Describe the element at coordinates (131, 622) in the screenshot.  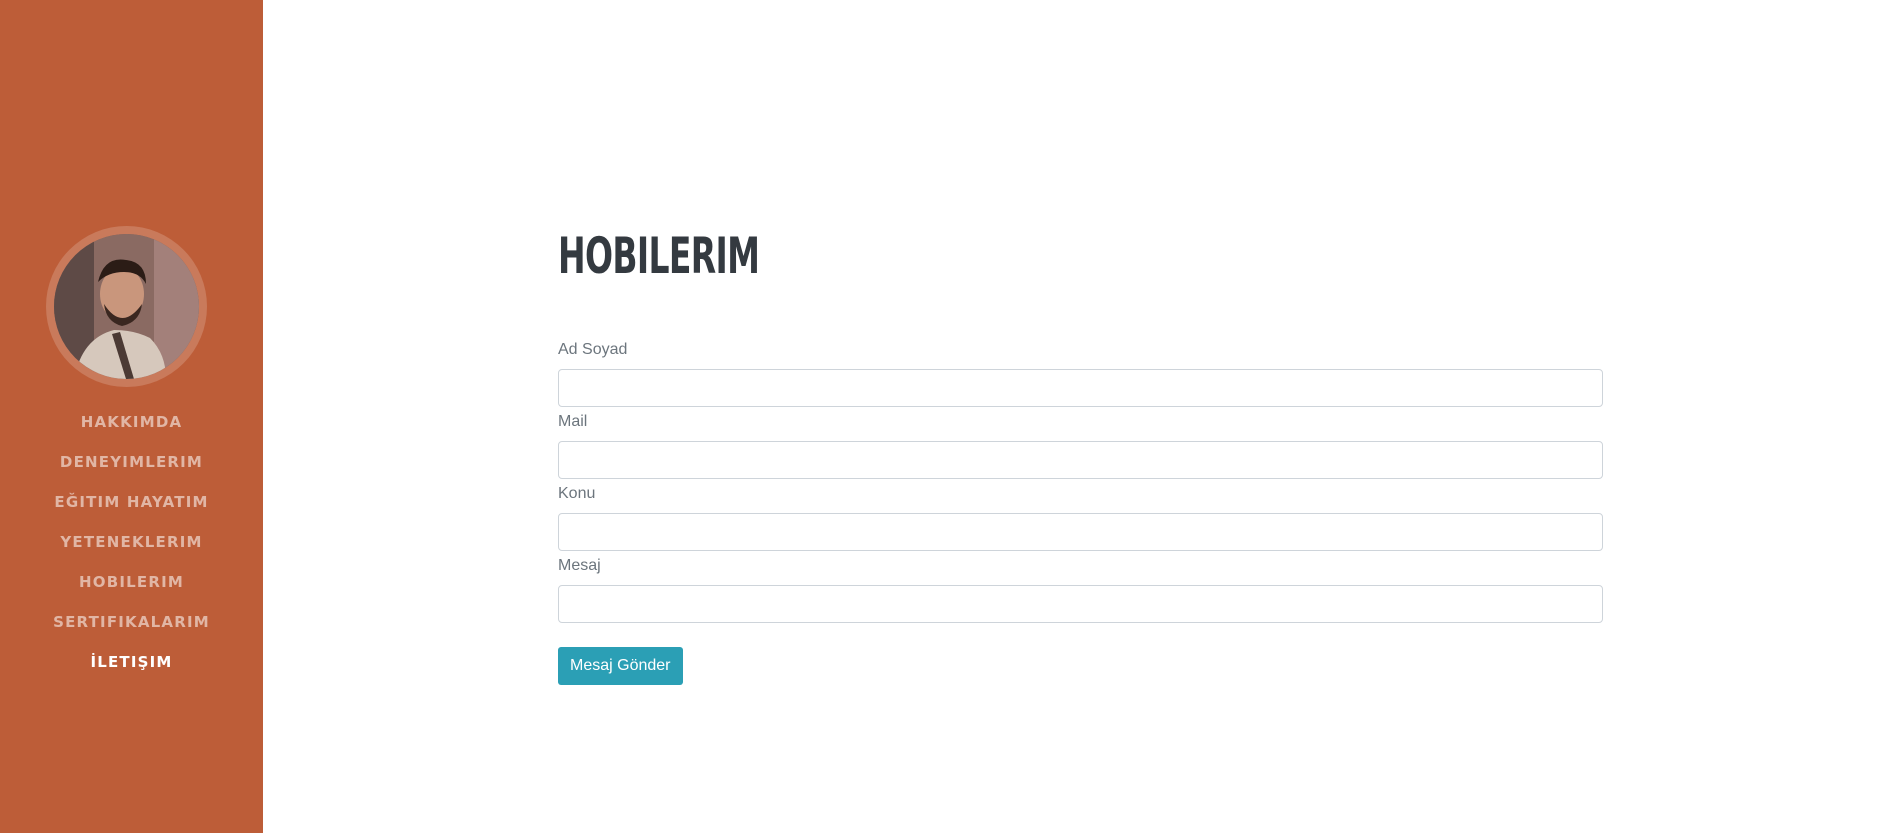
I see `nav-link-sertifikalarim: SERTIFIKALARIM` at that location.